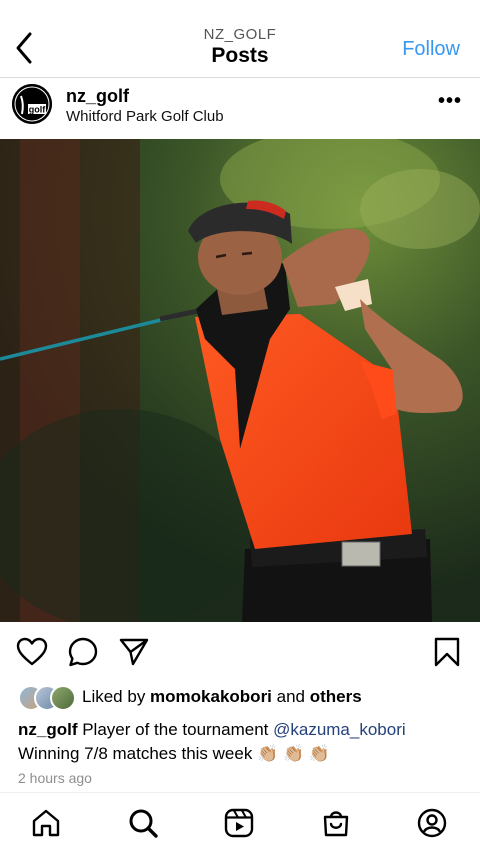 The height and width of the screenshot is (854, 480). I want to click on post-username: nz_golf, so click(97, 96).